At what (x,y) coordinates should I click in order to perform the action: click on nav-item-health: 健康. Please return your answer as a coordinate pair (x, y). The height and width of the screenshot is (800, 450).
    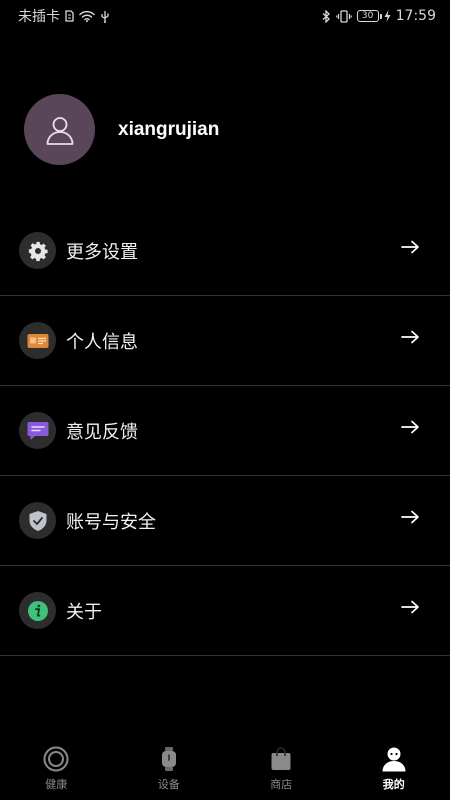
    Looking at the image, I should click on (56, 769).